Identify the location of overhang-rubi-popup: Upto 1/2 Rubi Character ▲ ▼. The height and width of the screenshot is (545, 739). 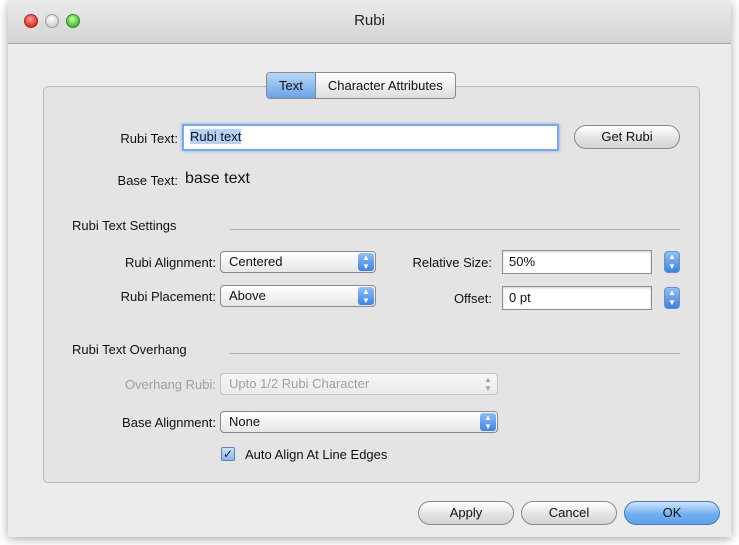
(359, 384).